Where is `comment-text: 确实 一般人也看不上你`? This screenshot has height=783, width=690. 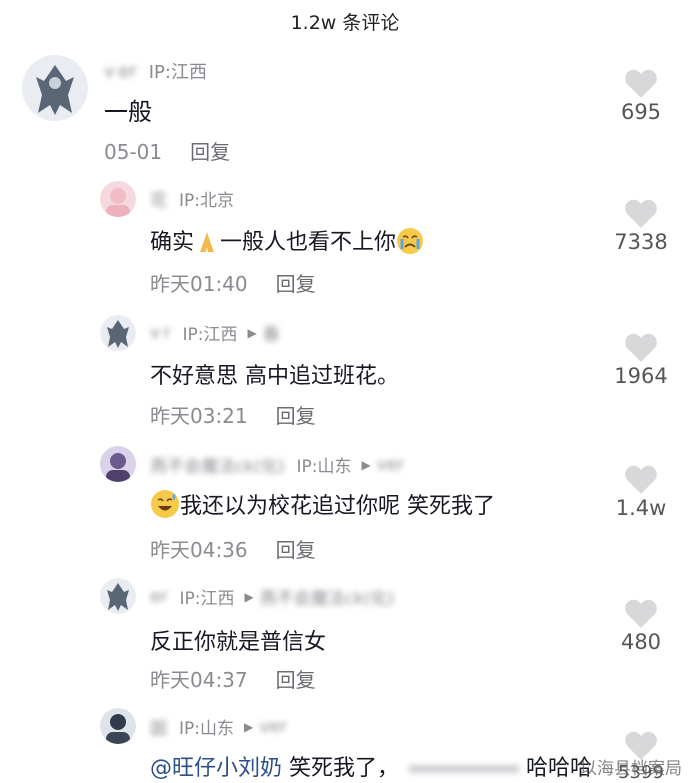 comment-text: 确实 一般人也看不上你 is located at coordinates (287, 242).